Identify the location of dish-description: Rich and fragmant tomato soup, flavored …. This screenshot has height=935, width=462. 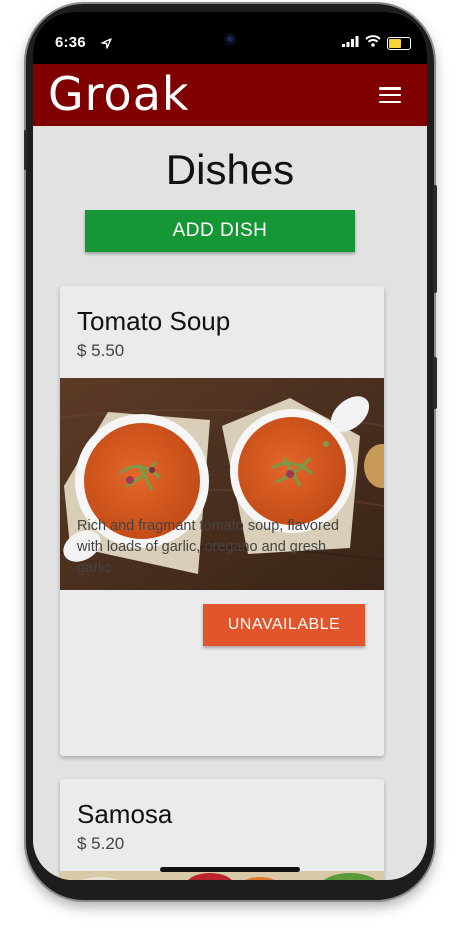
(208, 547).